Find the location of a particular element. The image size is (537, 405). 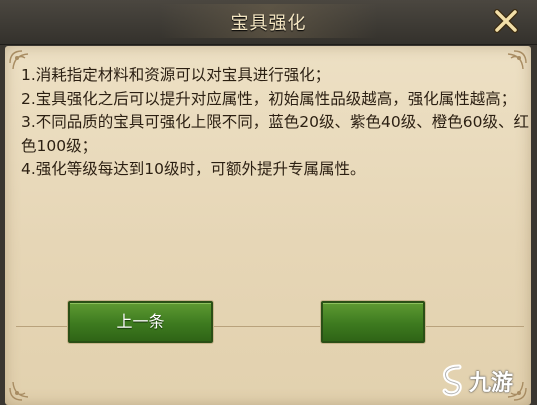

title-bar: 宝具强化 is located at coordinates (268, 22).